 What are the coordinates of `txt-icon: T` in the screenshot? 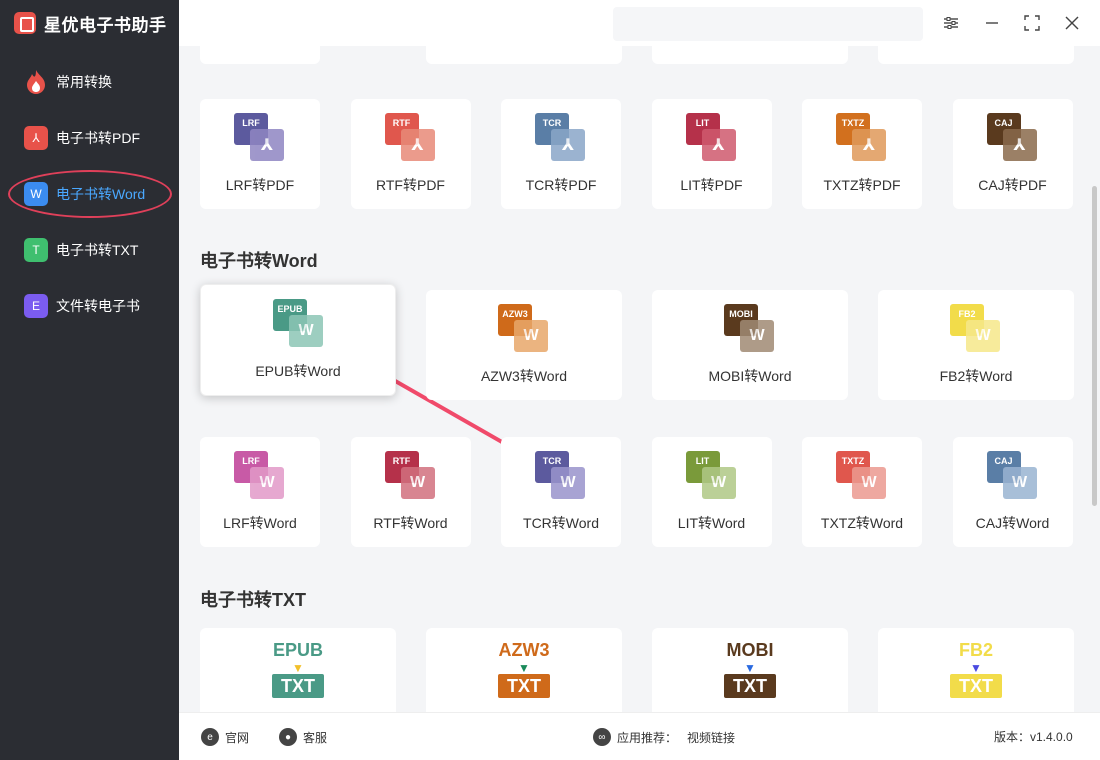 It's located at (36, 250).